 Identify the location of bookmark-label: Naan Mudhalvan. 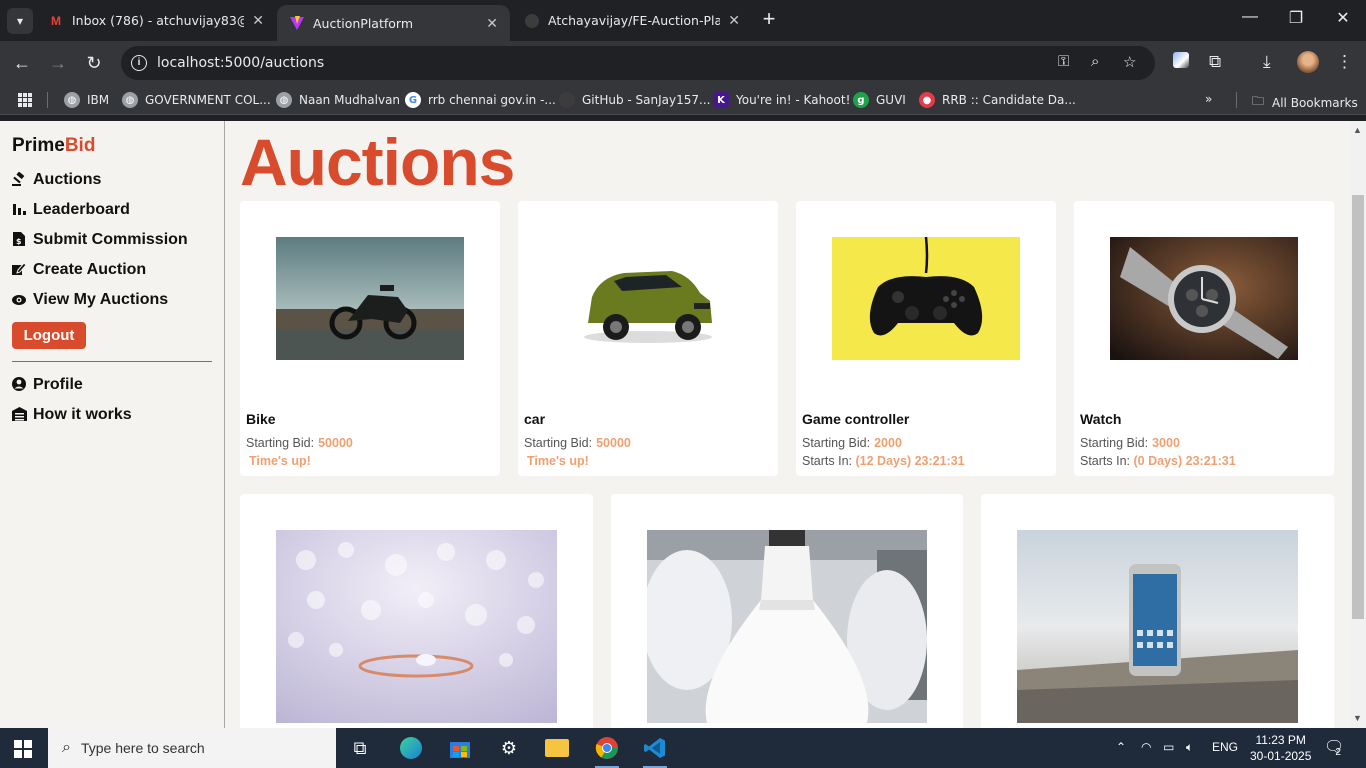
(350, 100).